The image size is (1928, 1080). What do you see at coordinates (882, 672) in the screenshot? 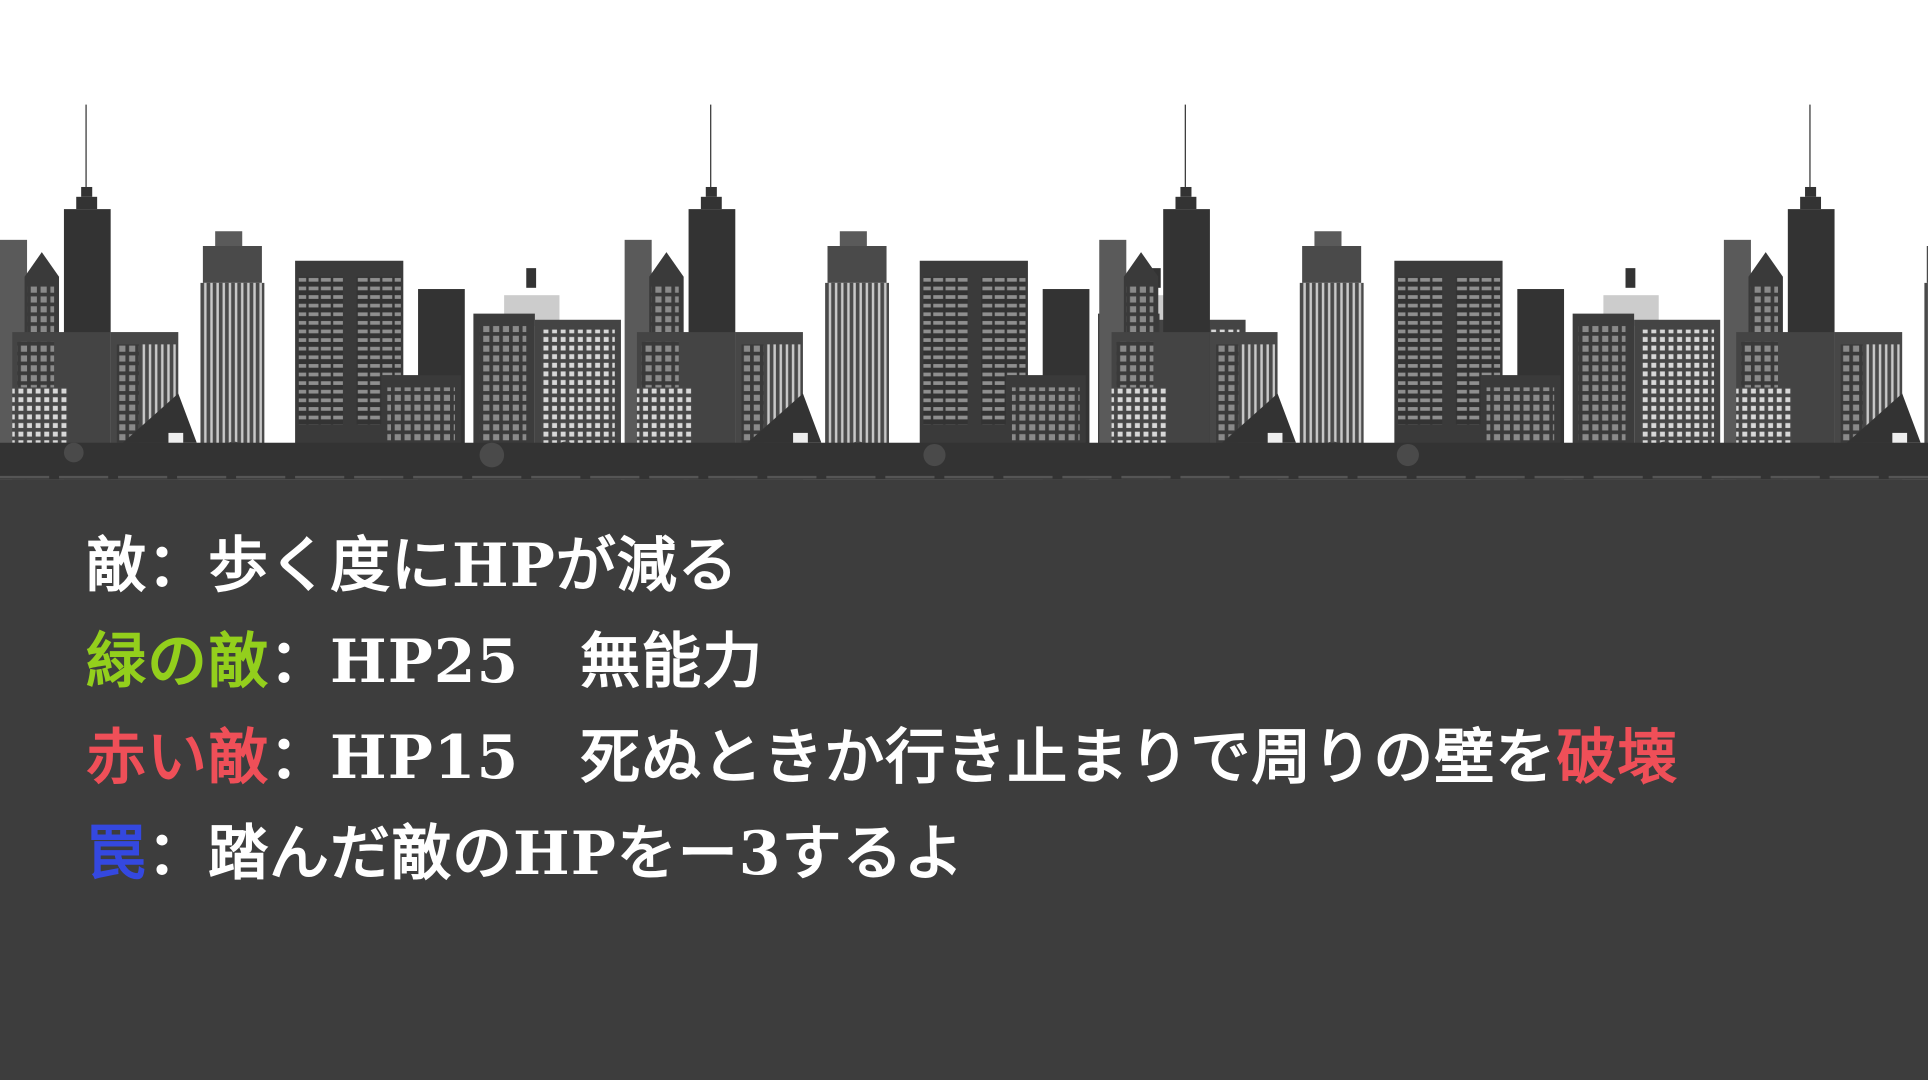
I see `rule-green-enemy: 緑の敵：HP25 無能力` at bounding box center [882, 672].